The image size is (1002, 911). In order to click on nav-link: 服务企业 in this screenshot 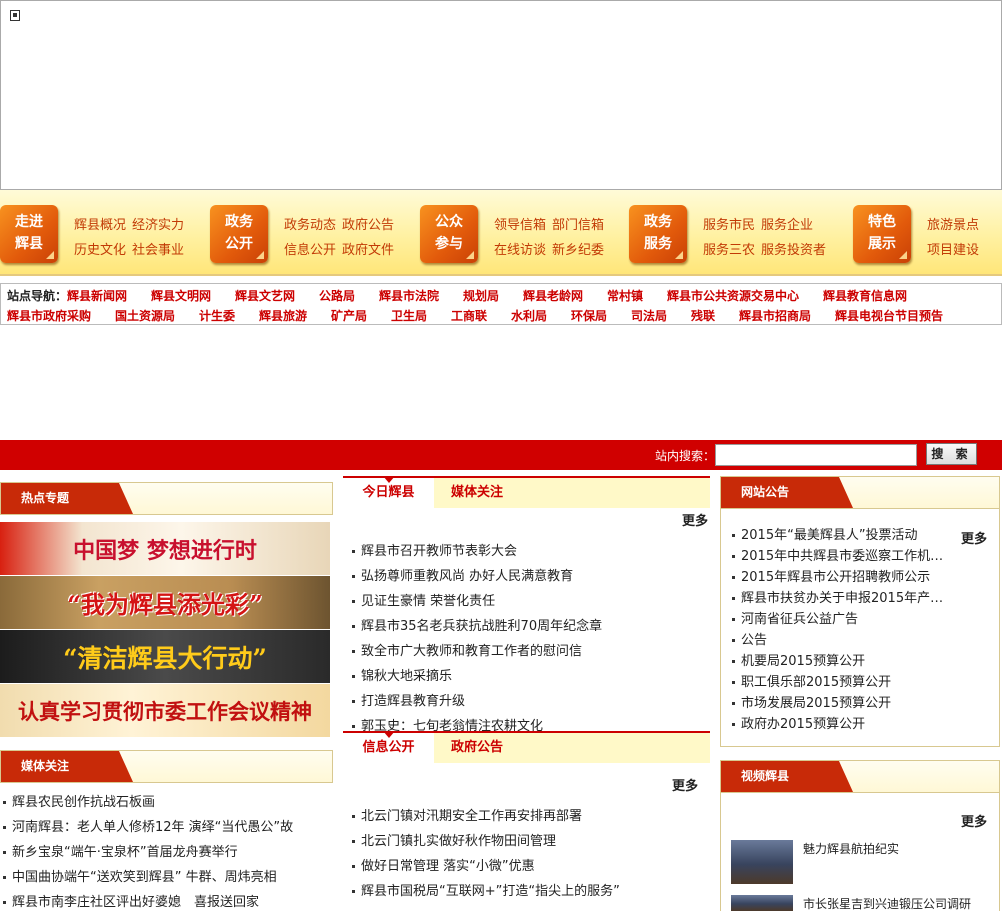, I will do `click(787, 225)`.